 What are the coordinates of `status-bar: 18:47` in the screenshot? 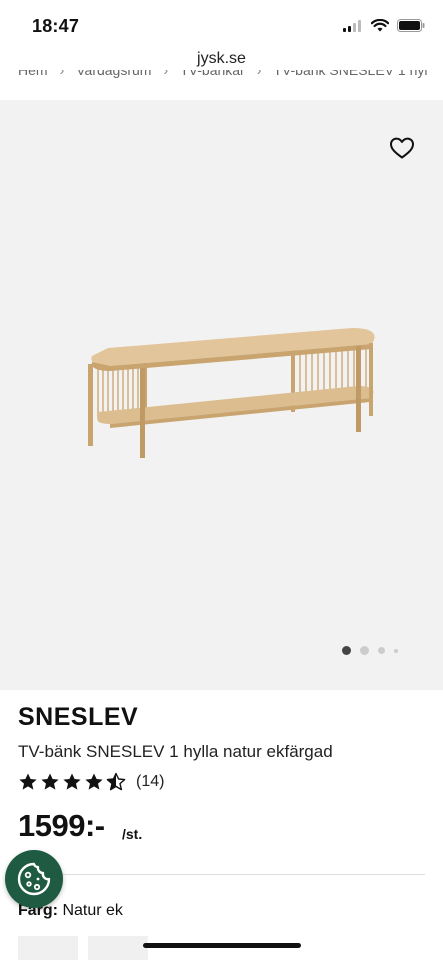 It's located at (221, 24).